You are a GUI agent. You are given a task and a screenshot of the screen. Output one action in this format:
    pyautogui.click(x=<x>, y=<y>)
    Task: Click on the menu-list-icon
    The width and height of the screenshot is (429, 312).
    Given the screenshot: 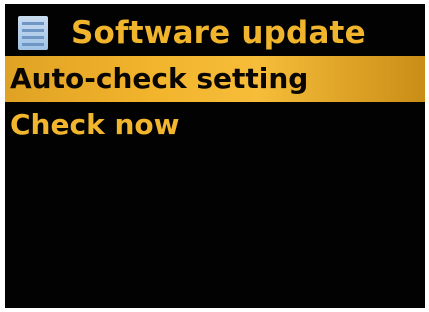 What is the action you would take?
    pyautogui.click(x=33, y=33)
    